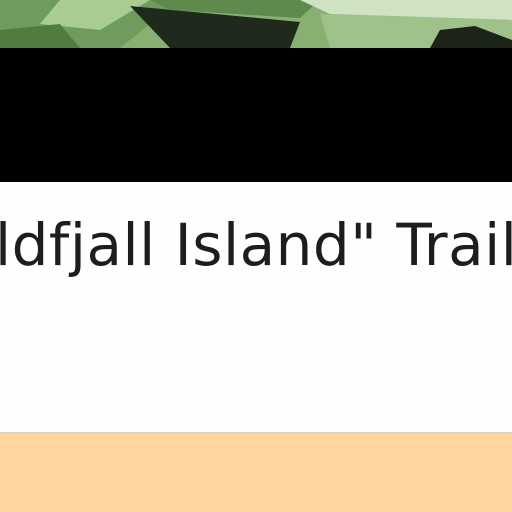  I want to click on thumbnail-scene, so click(256, 24).